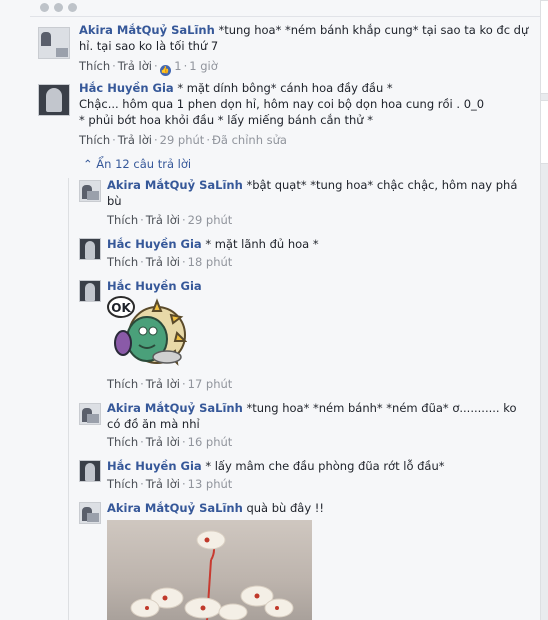 The width and height of the screenshot is (548, 620). I want to click on attached-photo, so click(209, 570).